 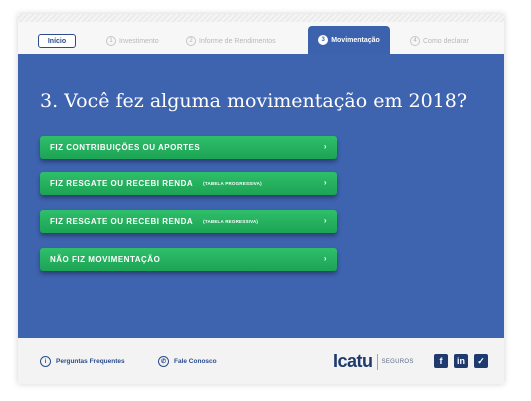 I want to click on facebook-icon: f, so click(x=441, y=361).